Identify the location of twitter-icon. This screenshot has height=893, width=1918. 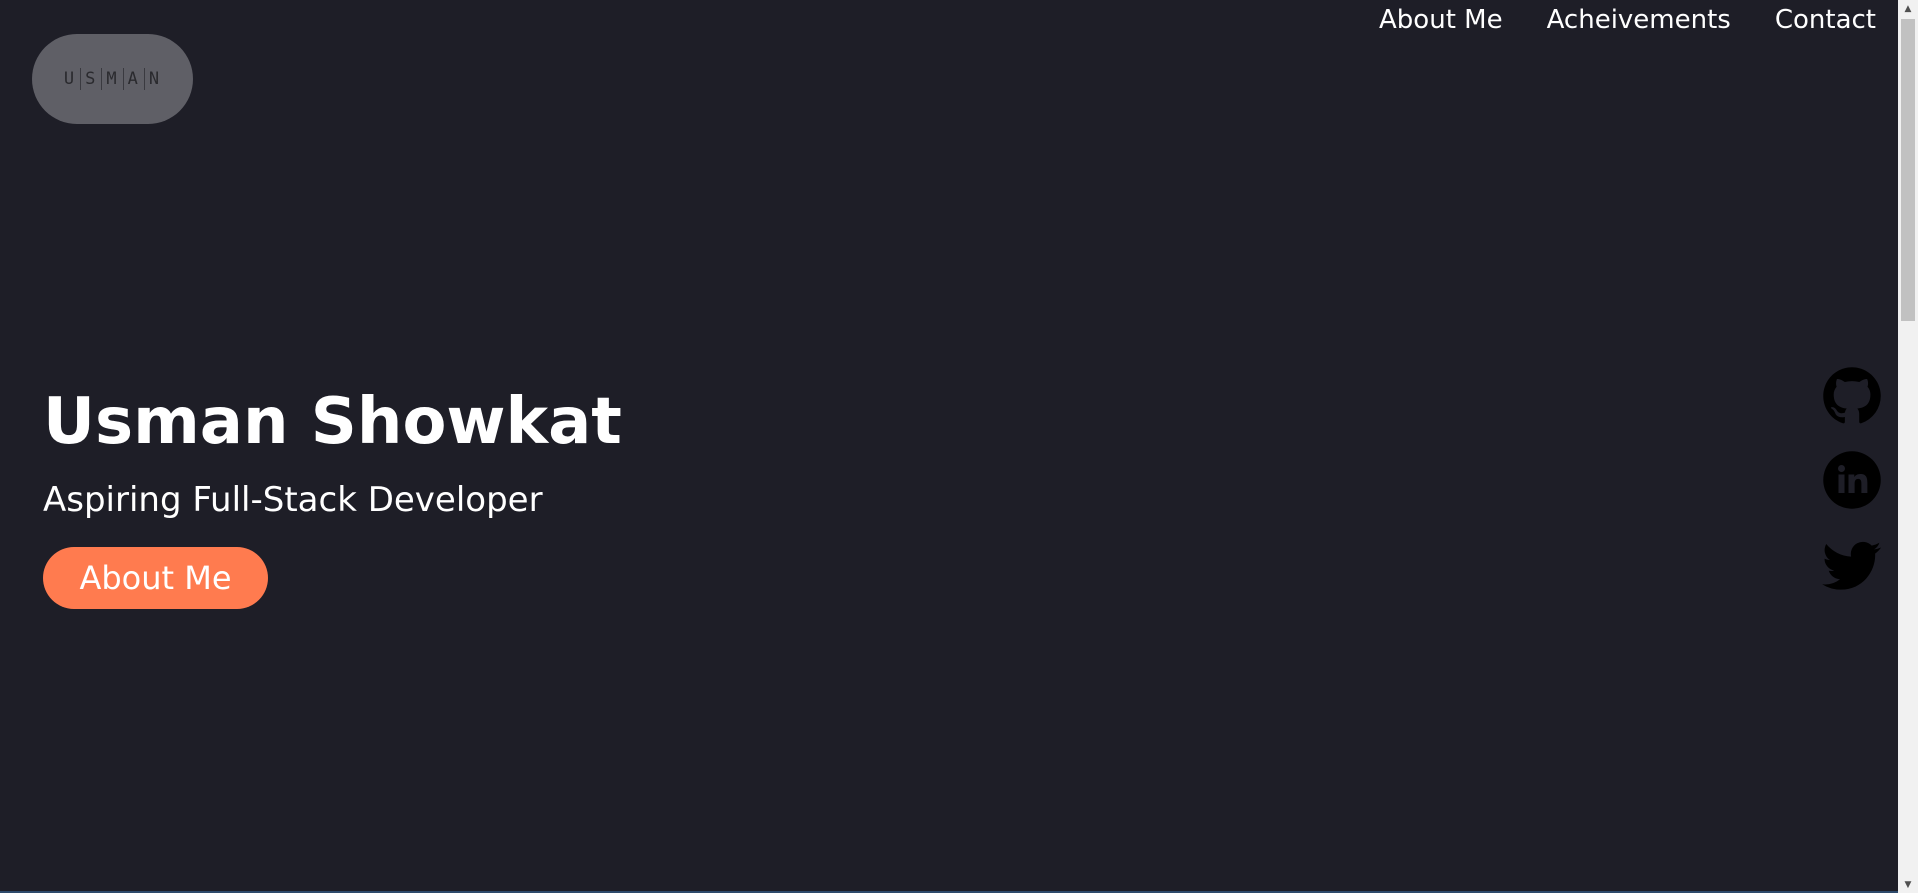
(1852, 565).